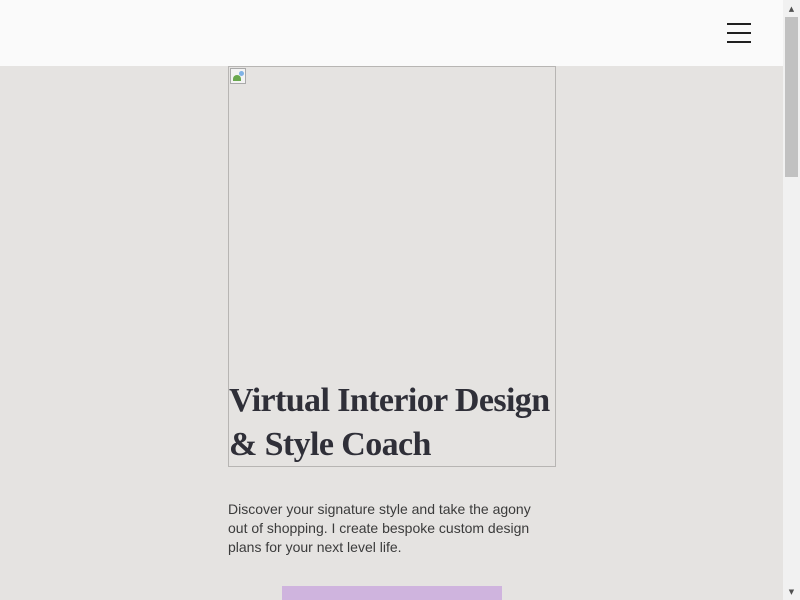 The height and width of the screenshot is (600, 800). I want to click on site-header, so click(391, 33).